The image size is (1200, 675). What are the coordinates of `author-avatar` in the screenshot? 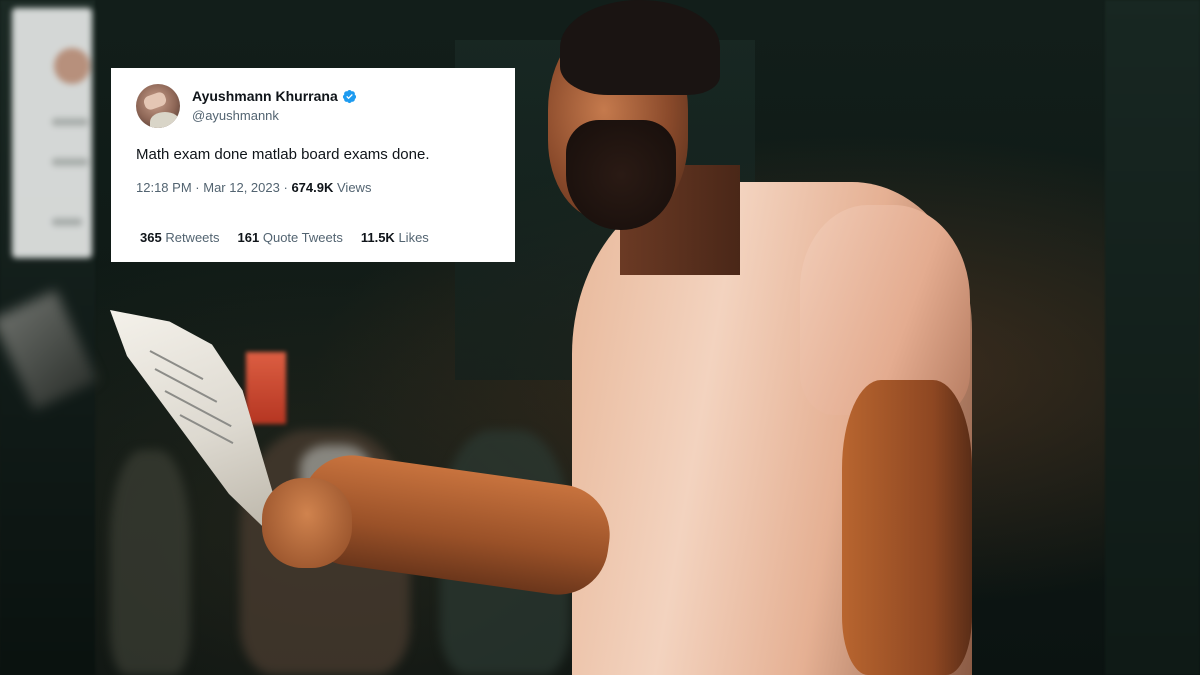 It's located at (158, 106).